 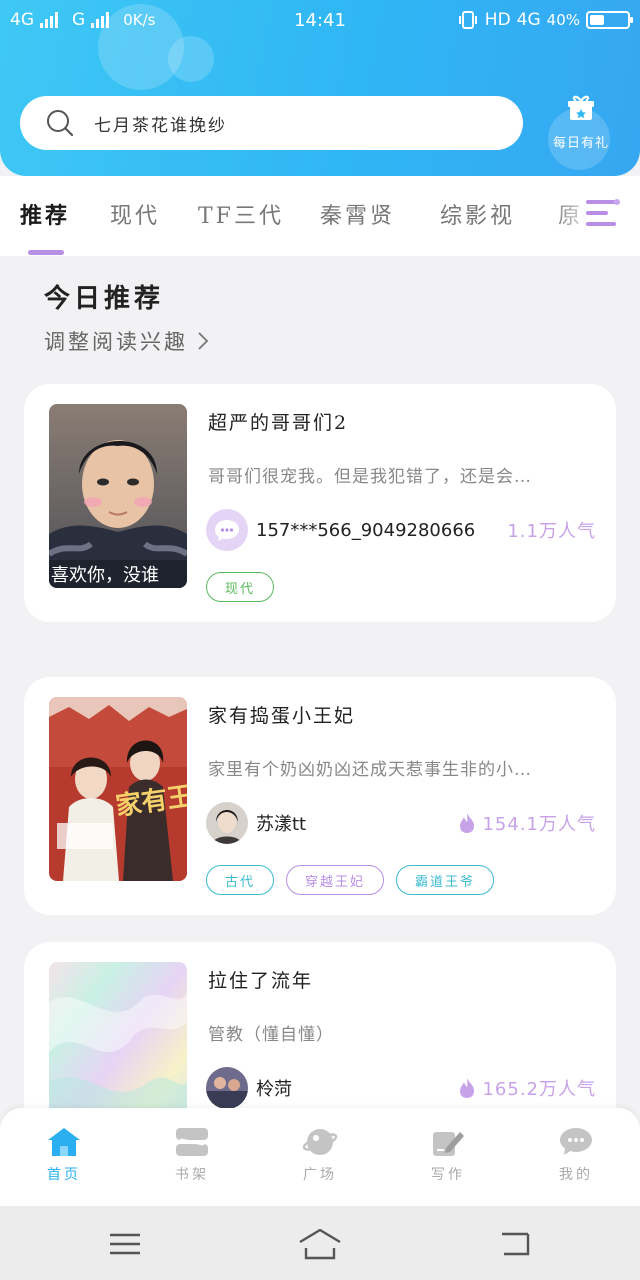 I want to click on battery-icon, so click(x=609, y=20).